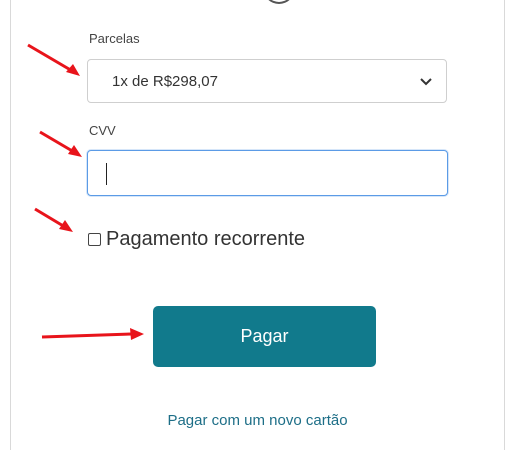  What do you see at coordinates (106, 174) in the screenshot?
I see `text-caret` at bounding box center [106, 174].